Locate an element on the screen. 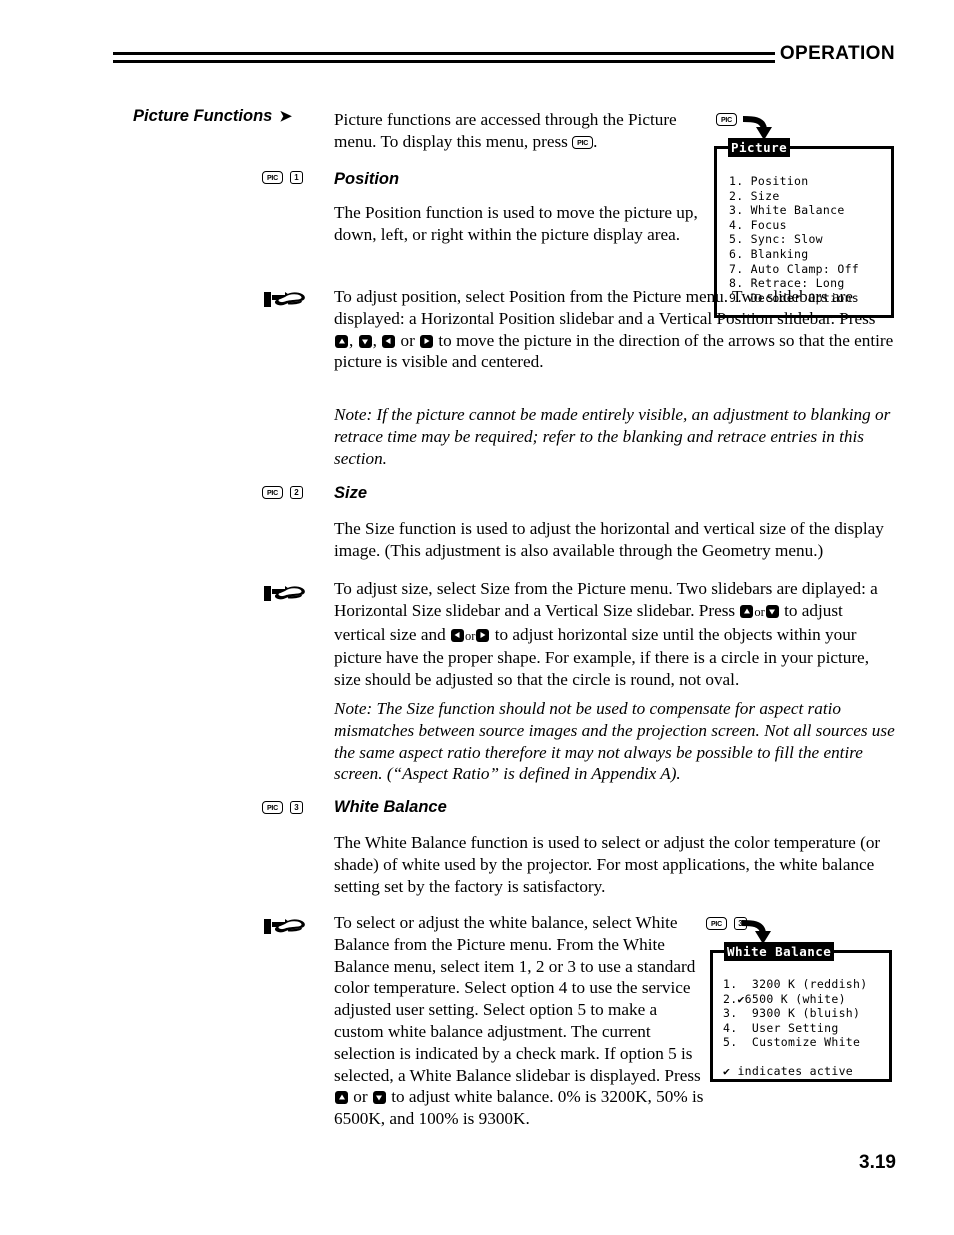  position-instruction-text-4: or is located at coordinates (408, 340).